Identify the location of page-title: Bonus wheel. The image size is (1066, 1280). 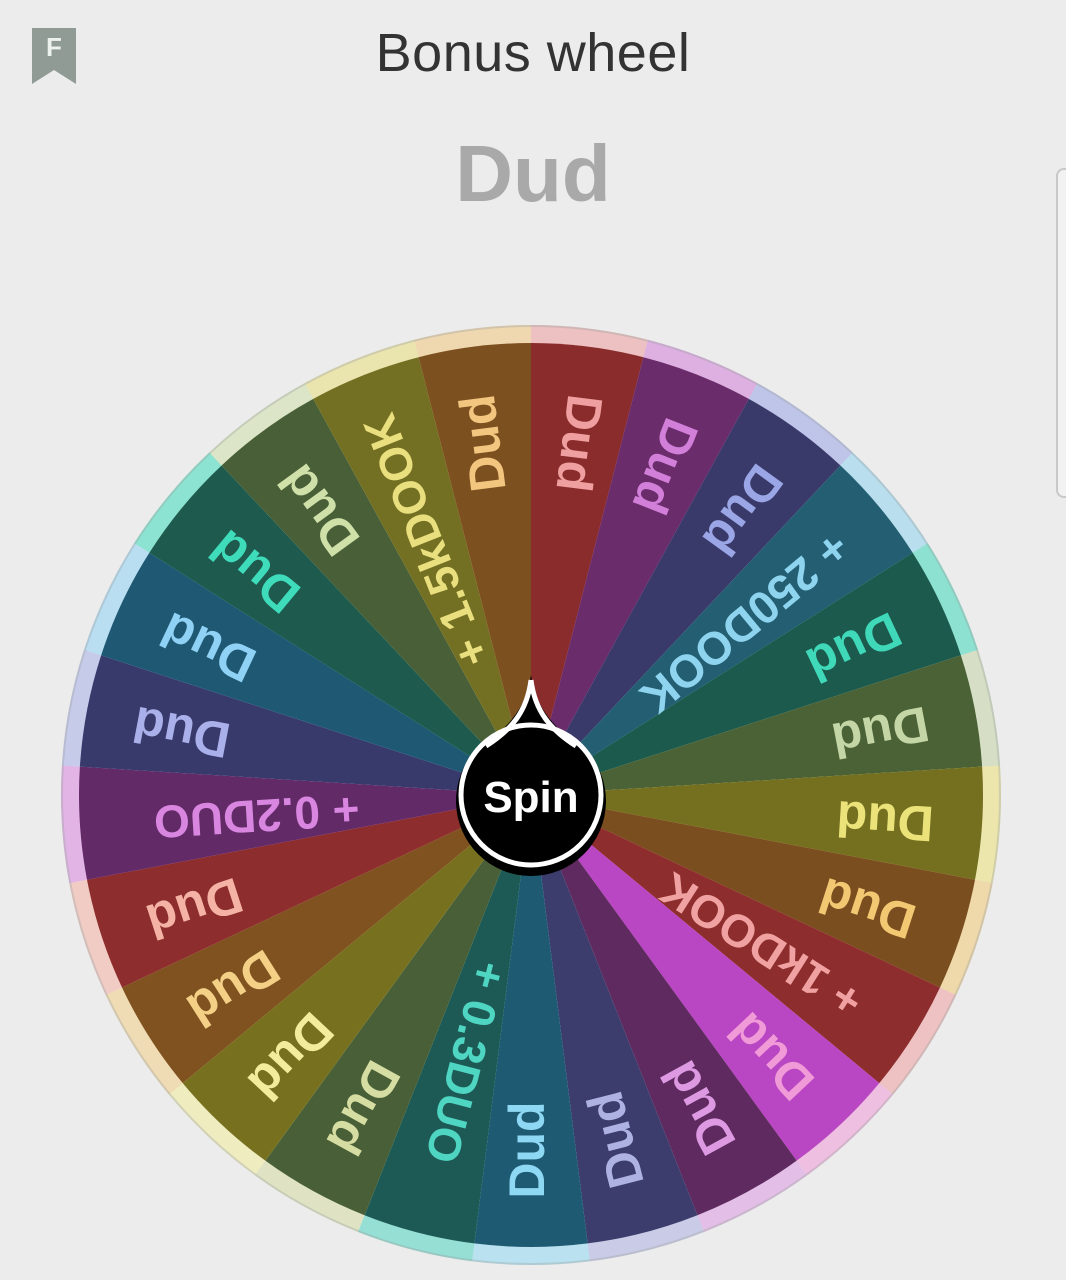
(533, 53).